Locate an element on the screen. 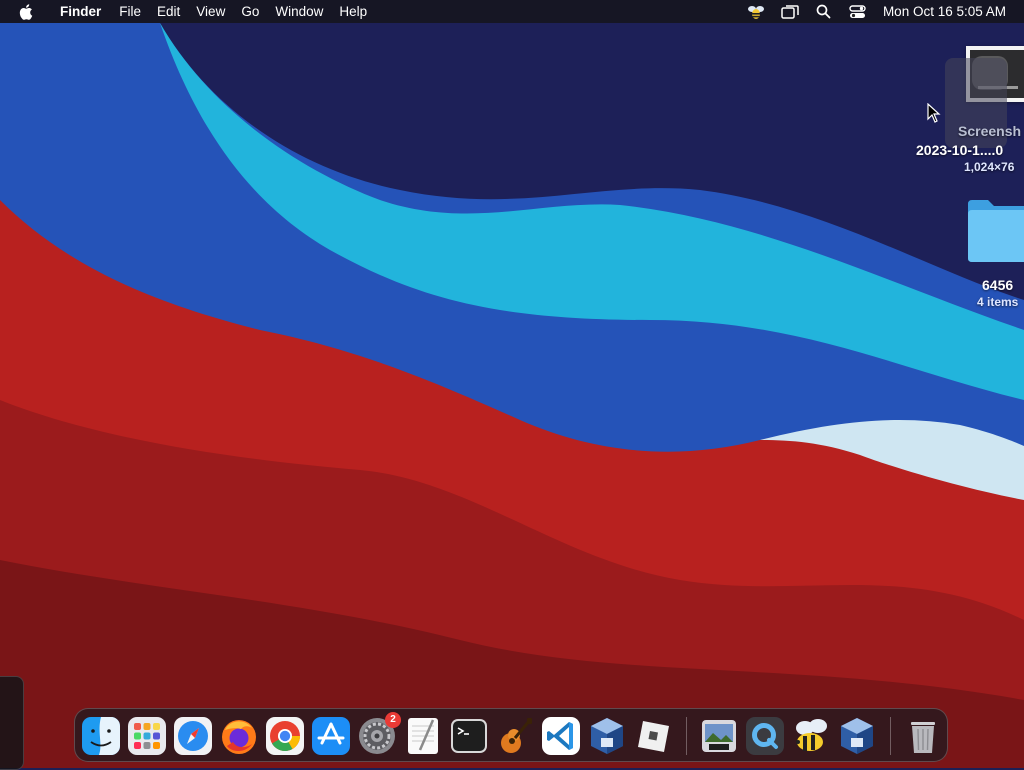 The image size is (1024, 770). stage-manager-tab is located at coordinates (12, 723).